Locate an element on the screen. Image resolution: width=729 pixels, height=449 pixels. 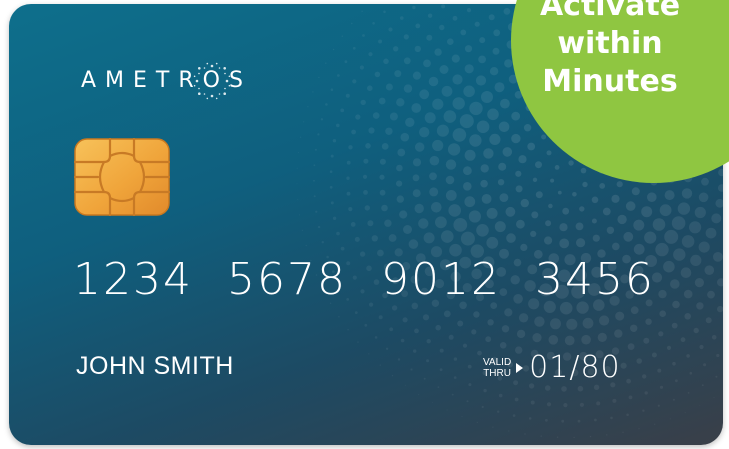
valid-label-top: VALID is located at coordinates (497, 362).